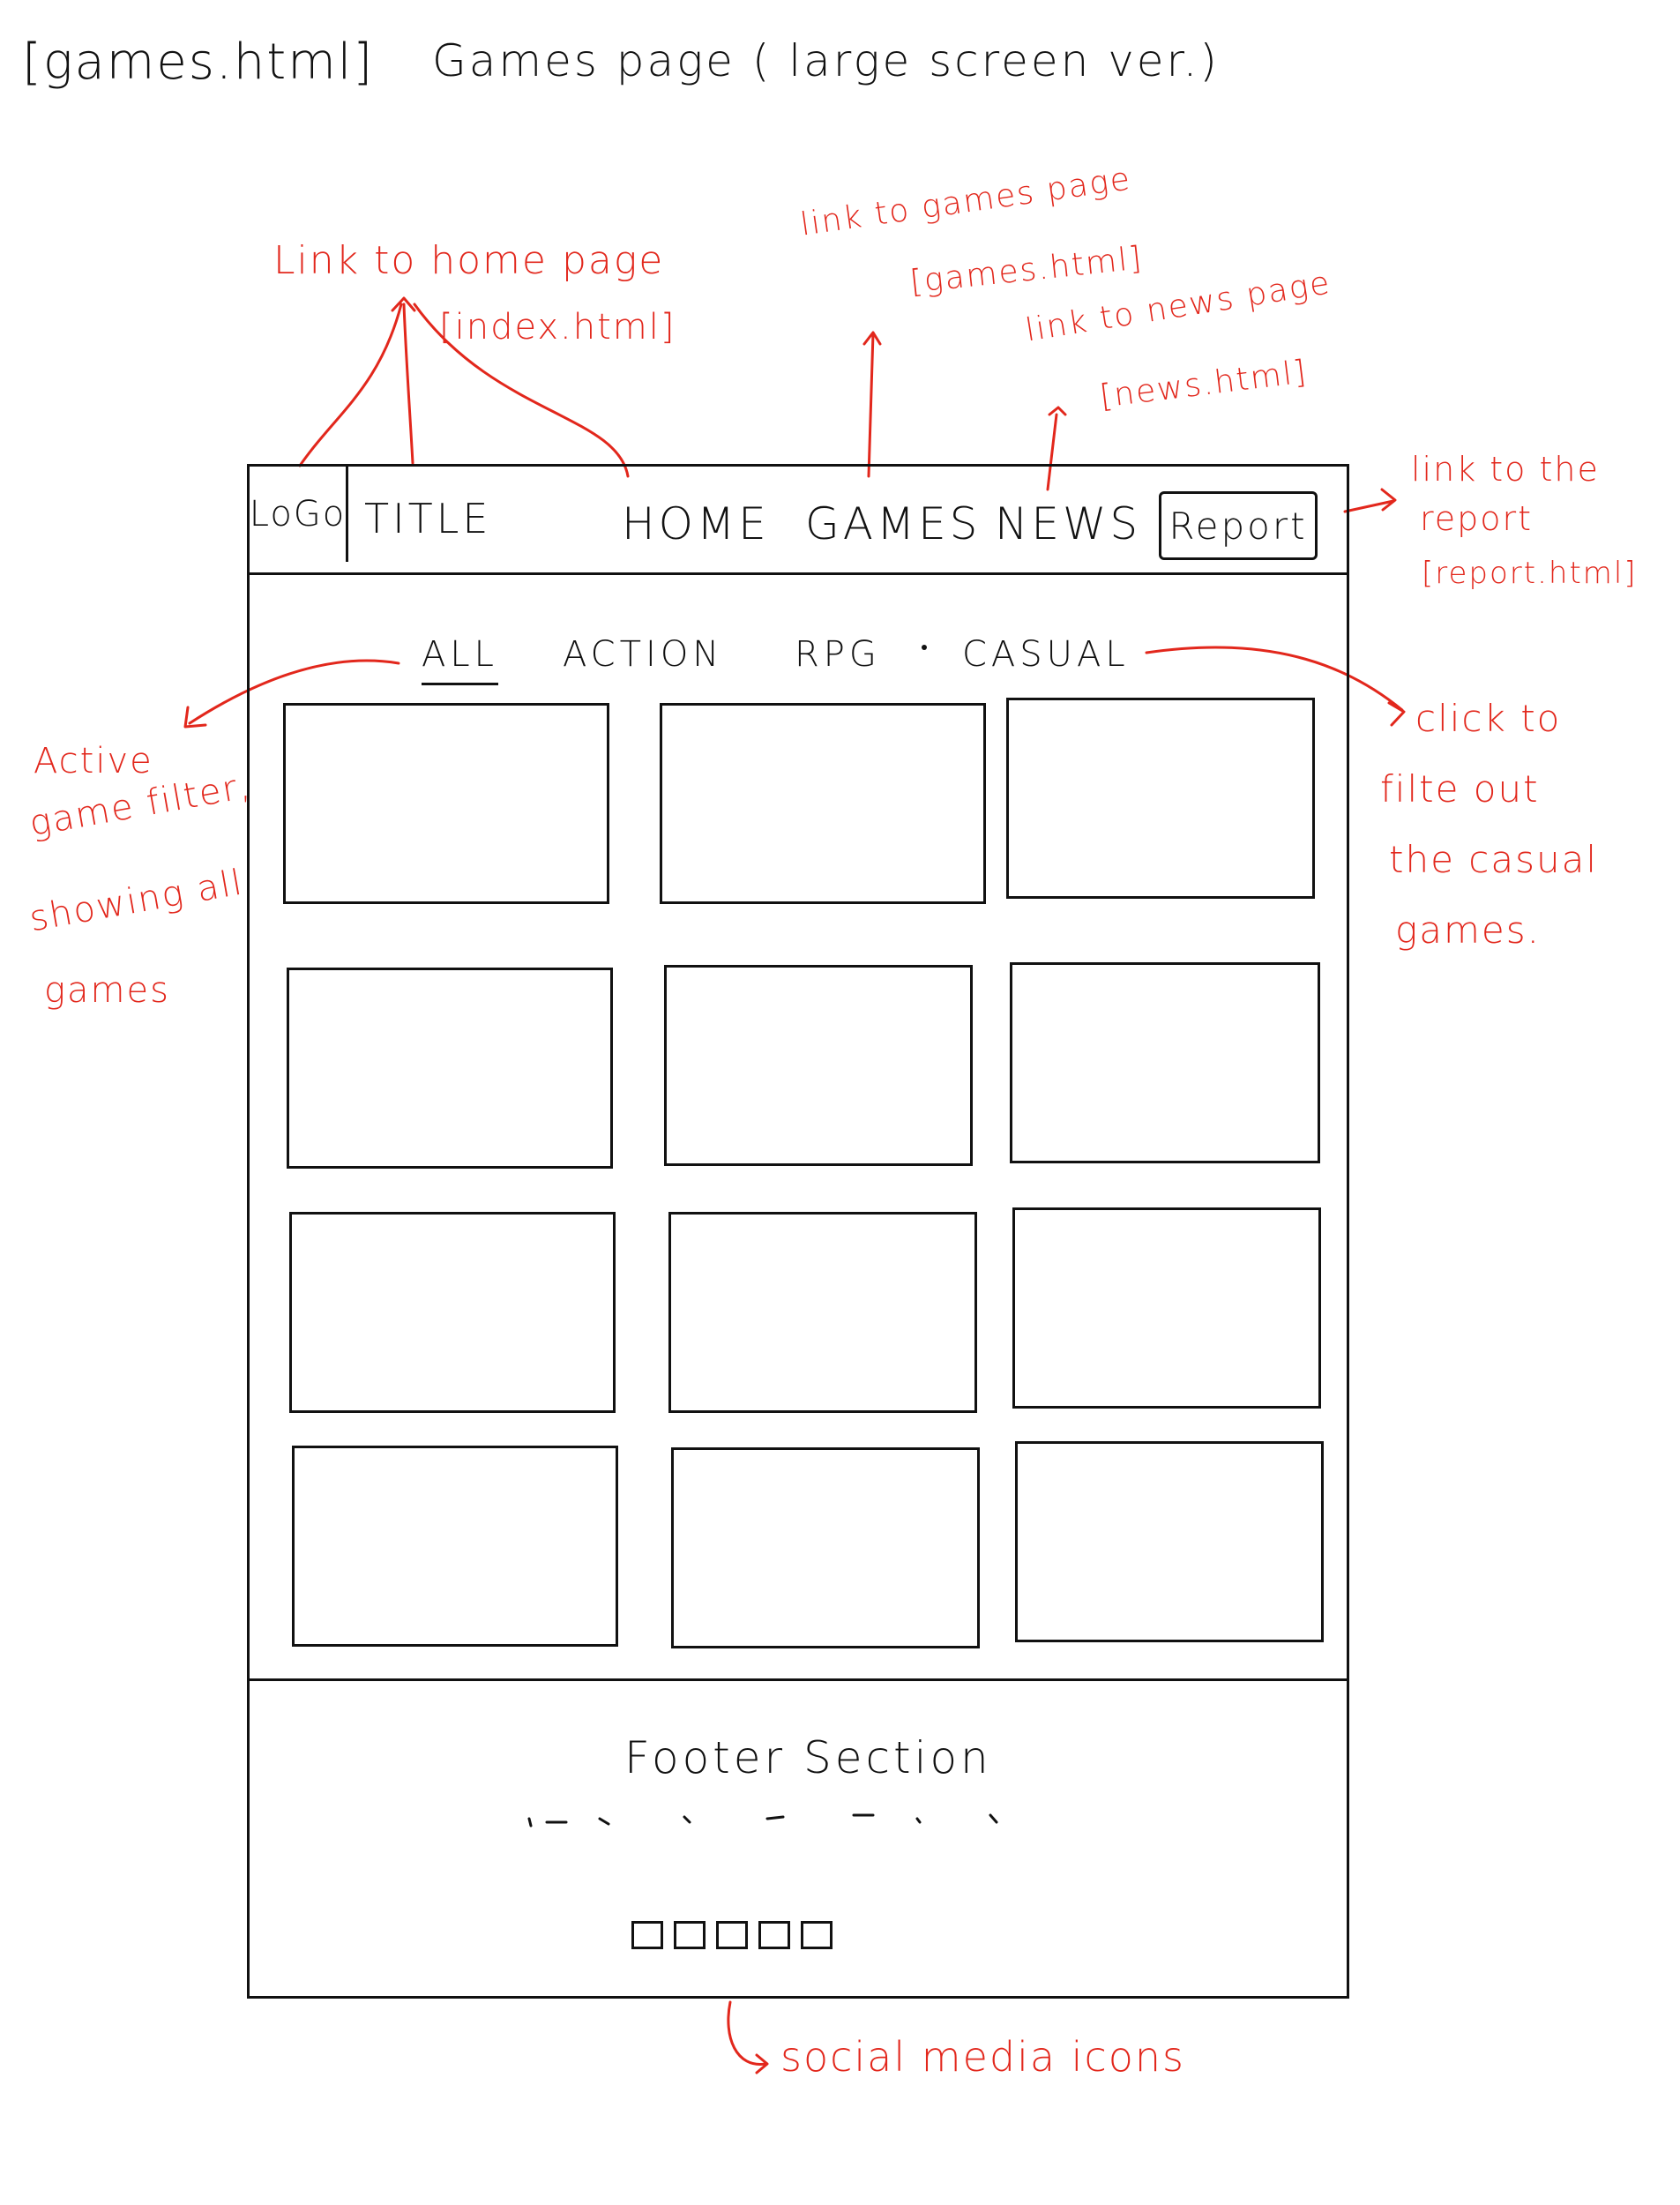 This screenshot has width=1680, height=2205. What do you see at coordinates (808, 1757) in the screenshot?
I see `footer-title: Footer Section` at bounding box center [808, 1757].